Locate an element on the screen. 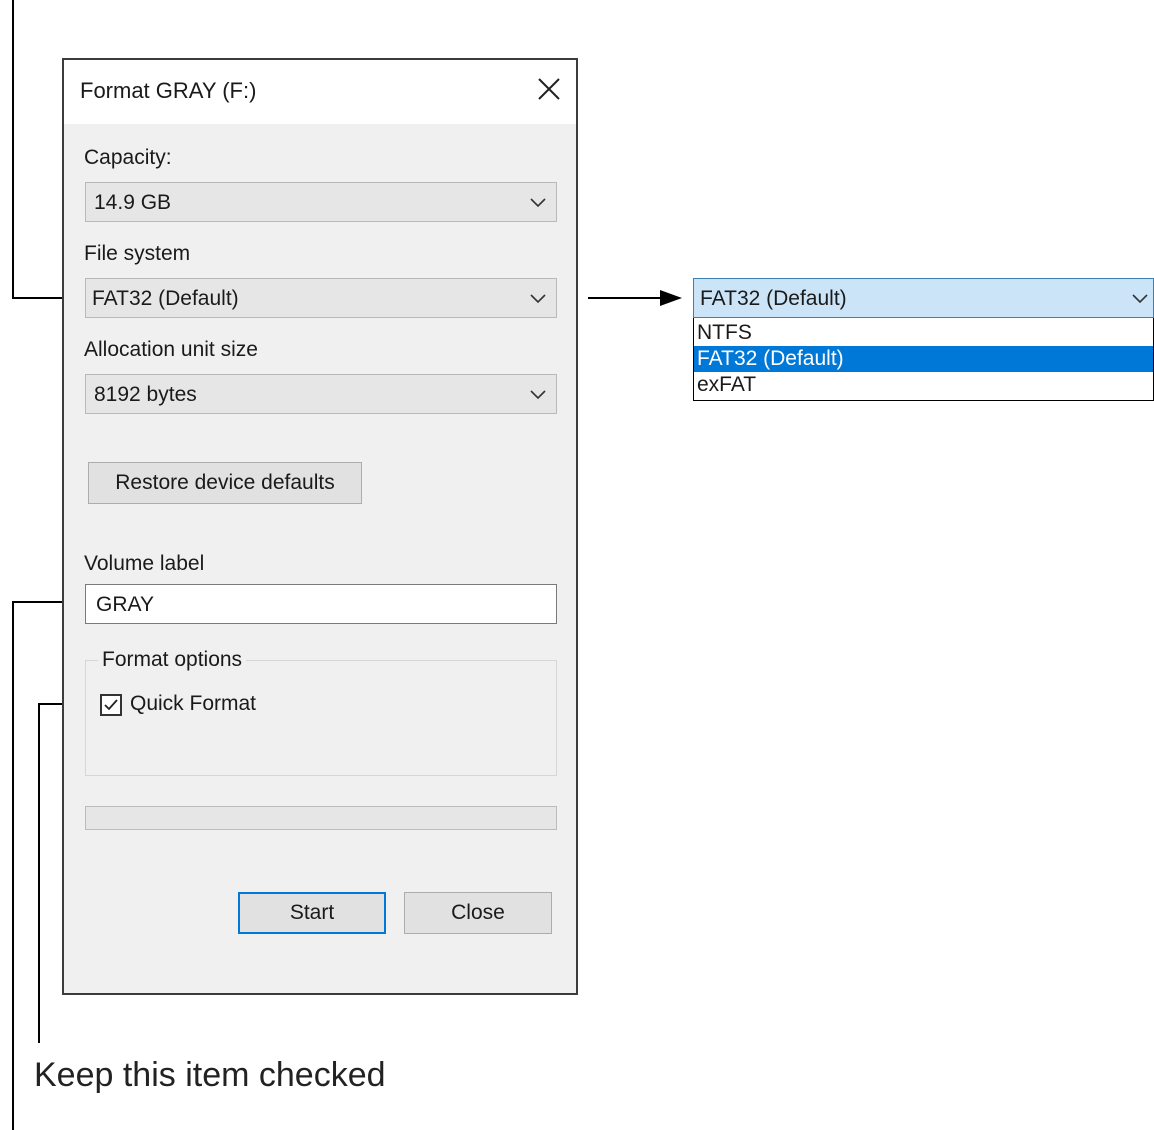 The image size is (1154, 1130). dropdown-option-exfat: exFAT is located at coordinates (923, 385).